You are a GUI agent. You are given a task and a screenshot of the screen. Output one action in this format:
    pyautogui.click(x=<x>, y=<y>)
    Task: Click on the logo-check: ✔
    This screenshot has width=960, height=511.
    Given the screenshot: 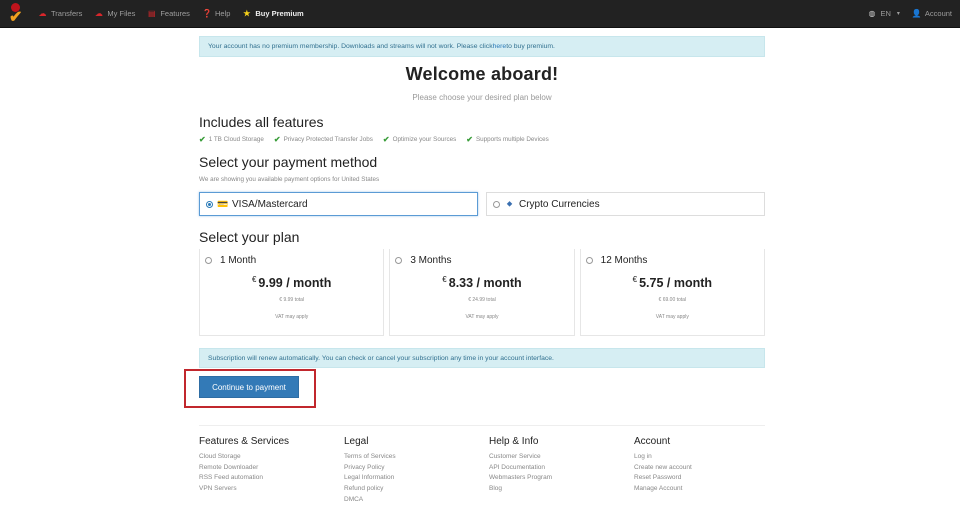 What is the action you would take?
    pyautogui.click(x=16, y=17)
    